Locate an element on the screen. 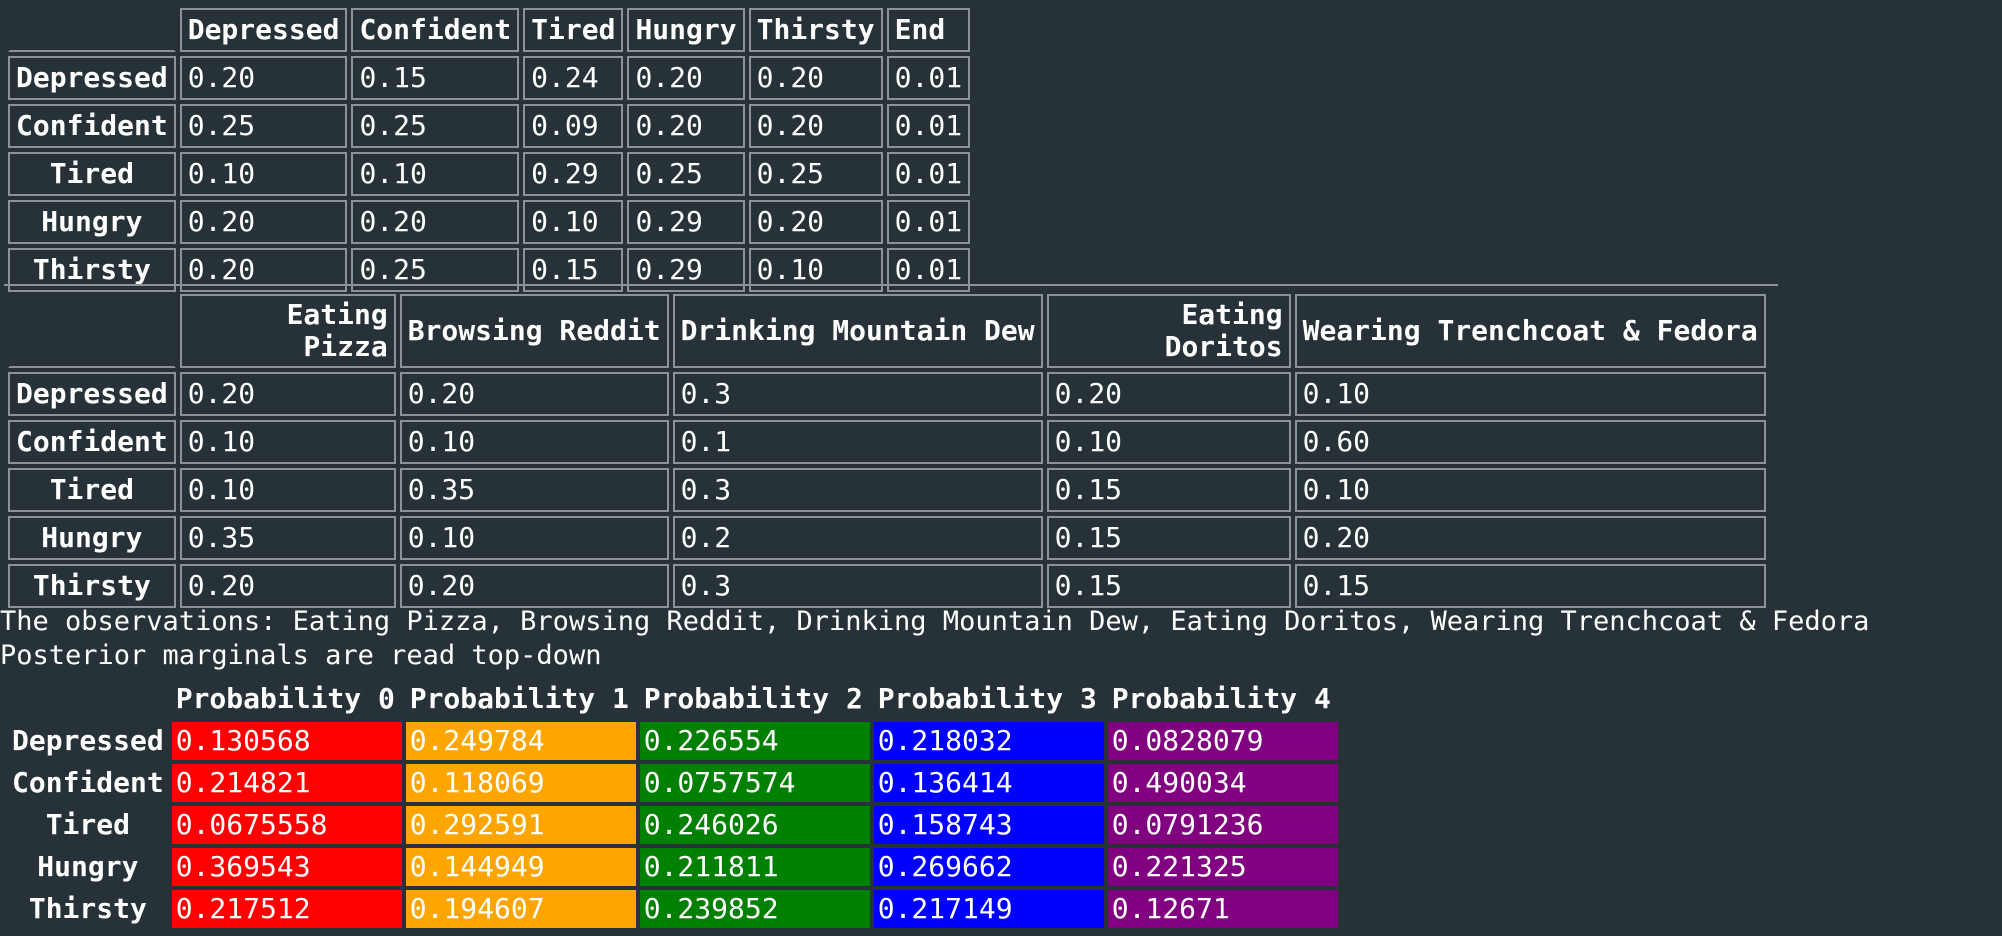  table-cell: 0.217512 is located at coordinates (286, 909).